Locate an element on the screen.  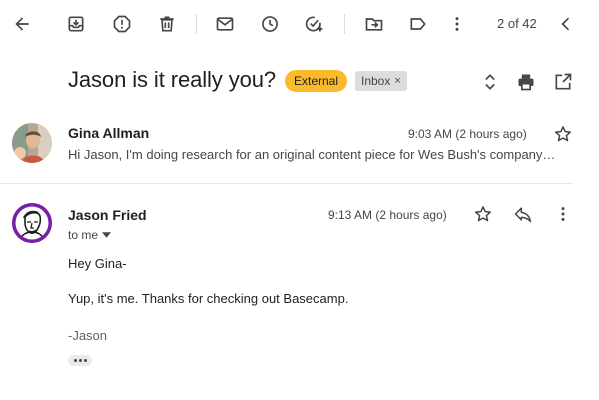
snooze-icon is located at coordinates (270, 24).